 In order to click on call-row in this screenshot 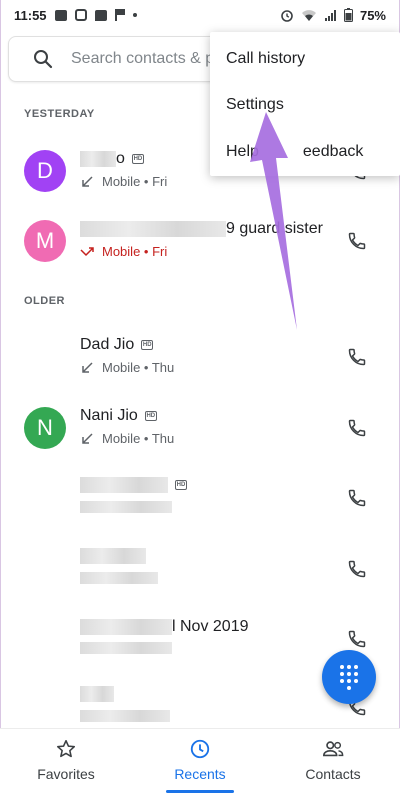, I will do `click(200, 569)`.